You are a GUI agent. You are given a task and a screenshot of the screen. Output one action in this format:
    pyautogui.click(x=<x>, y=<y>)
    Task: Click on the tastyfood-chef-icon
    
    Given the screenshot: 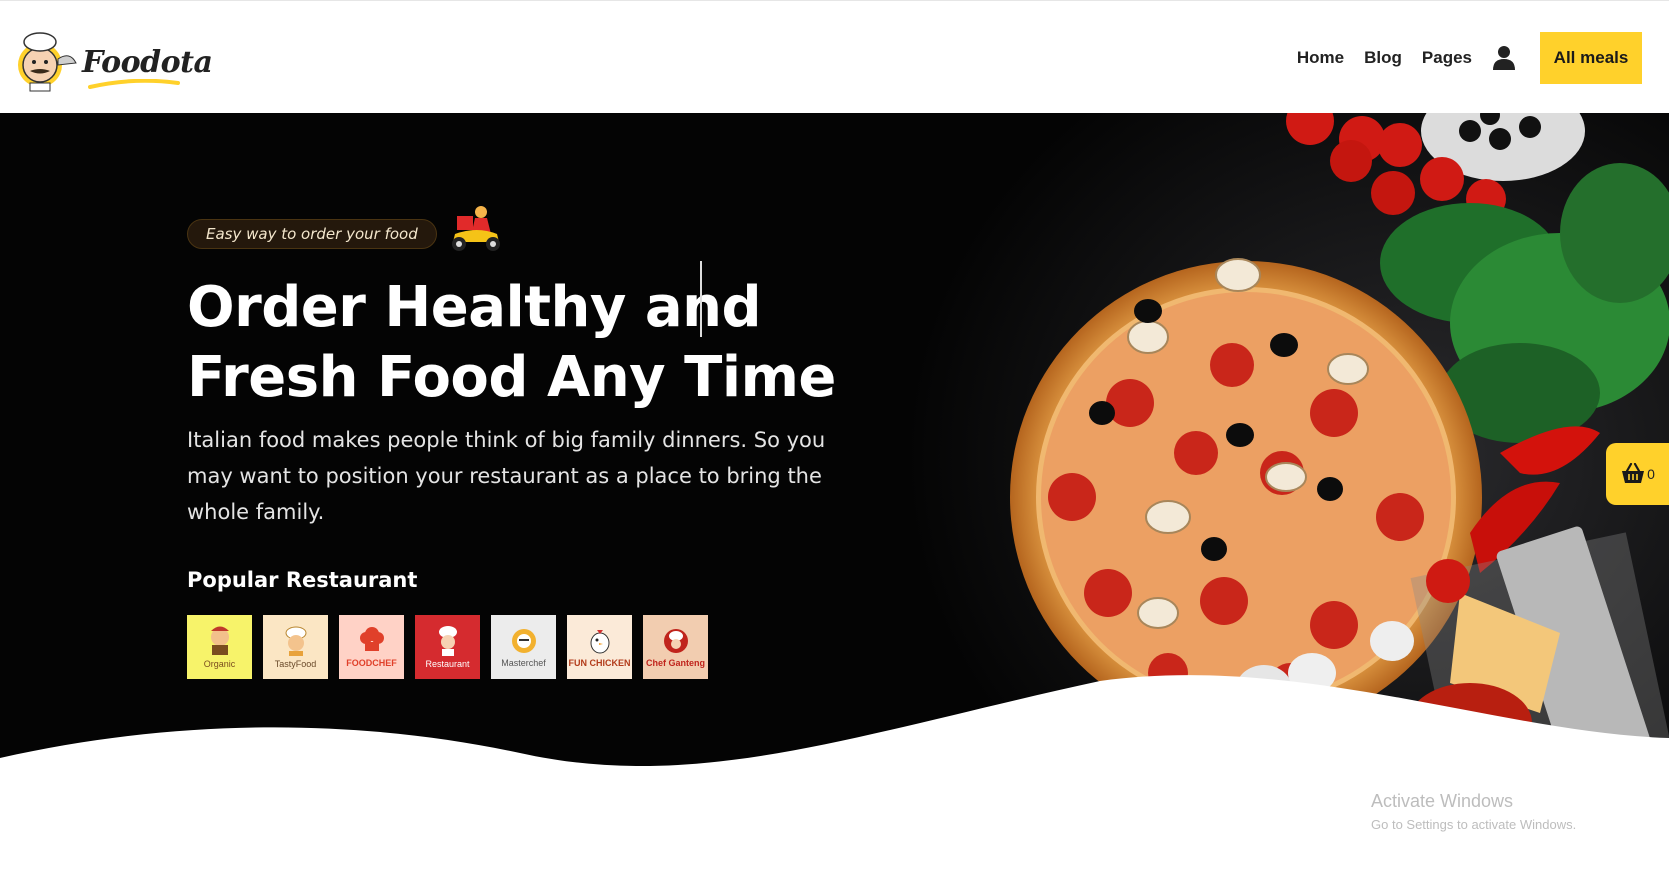 What is the action you would take?
    pyautogui.click(x=295, y=641)
    